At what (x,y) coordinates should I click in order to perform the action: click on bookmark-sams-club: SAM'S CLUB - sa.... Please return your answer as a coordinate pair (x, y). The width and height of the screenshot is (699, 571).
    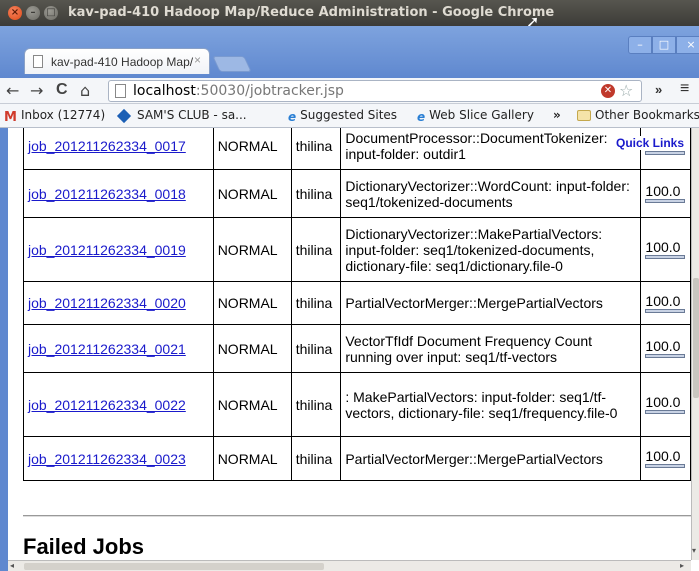
    Looking at the image, I should click on (181, 116).